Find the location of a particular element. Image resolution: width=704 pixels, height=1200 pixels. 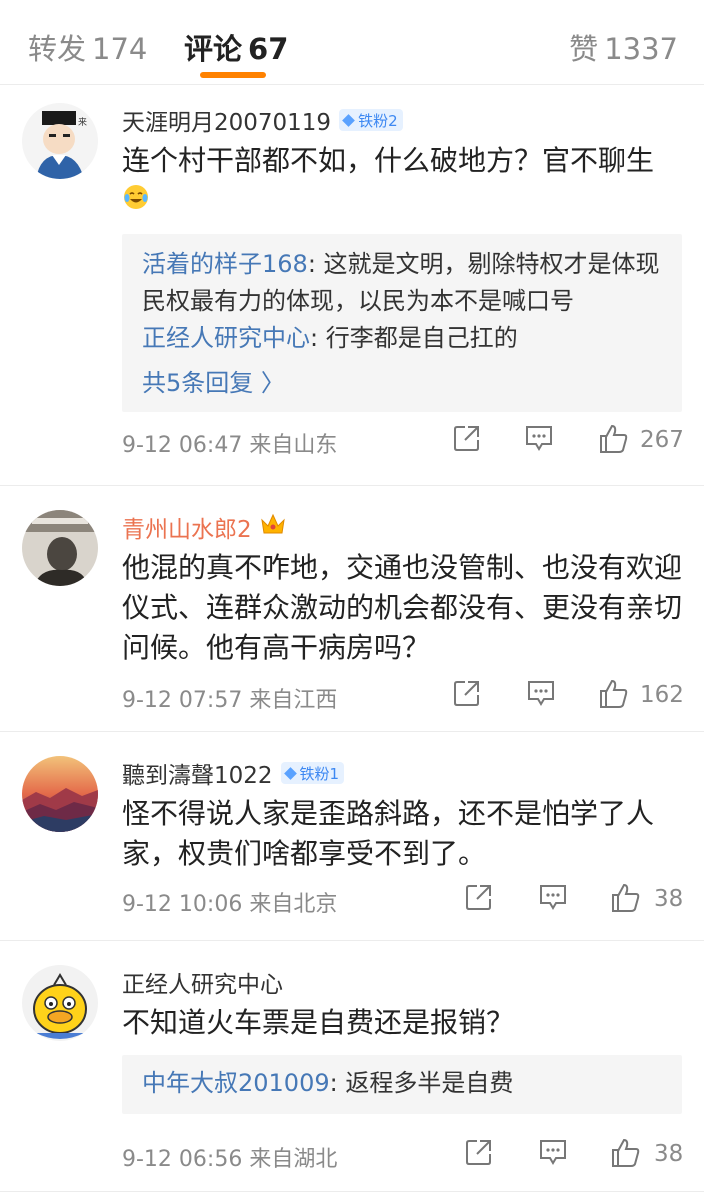

tab-reposts: 转发 174 is located at coordinates (87, 47).